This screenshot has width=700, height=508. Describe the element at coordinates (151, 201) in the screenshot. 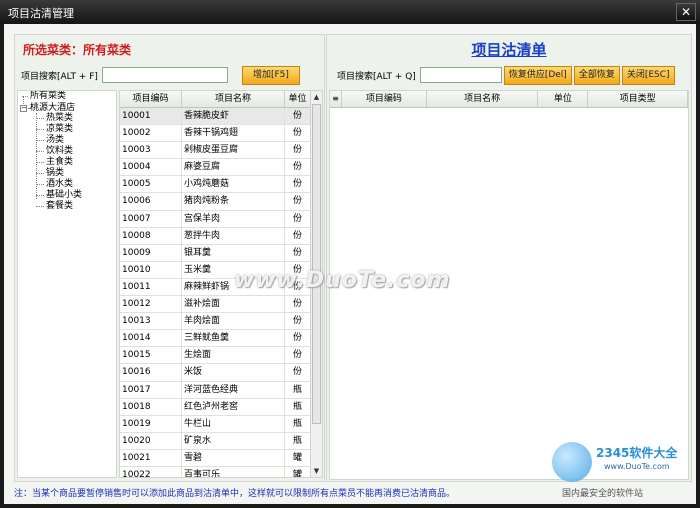

I see `cell-code: 10006` at that location.